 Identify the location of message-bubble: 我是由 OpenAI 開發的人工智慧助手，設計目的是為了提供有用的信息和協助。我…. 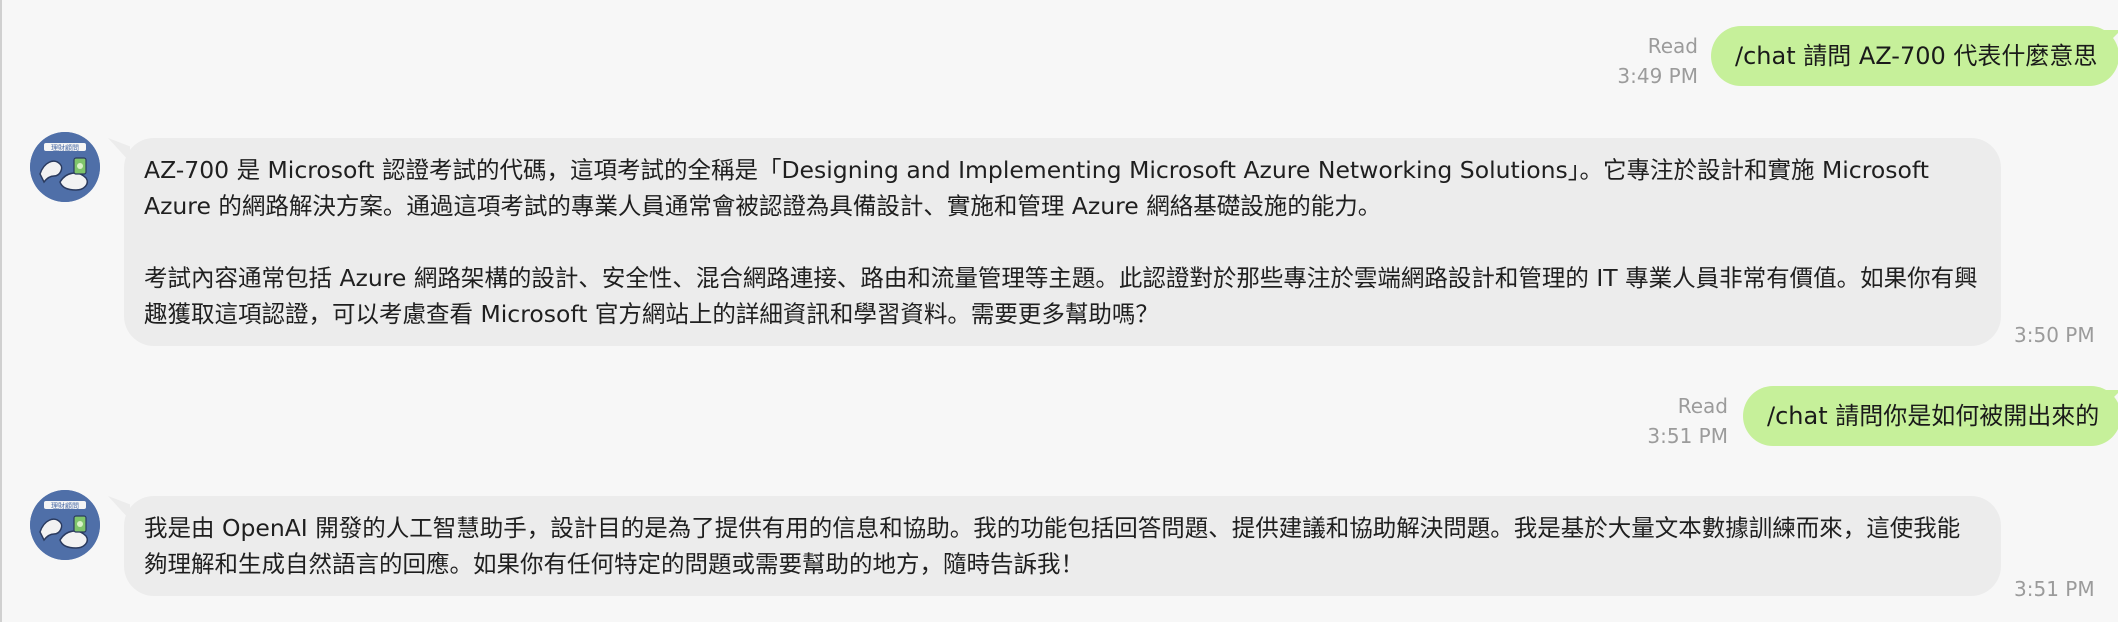
(1062, 546).